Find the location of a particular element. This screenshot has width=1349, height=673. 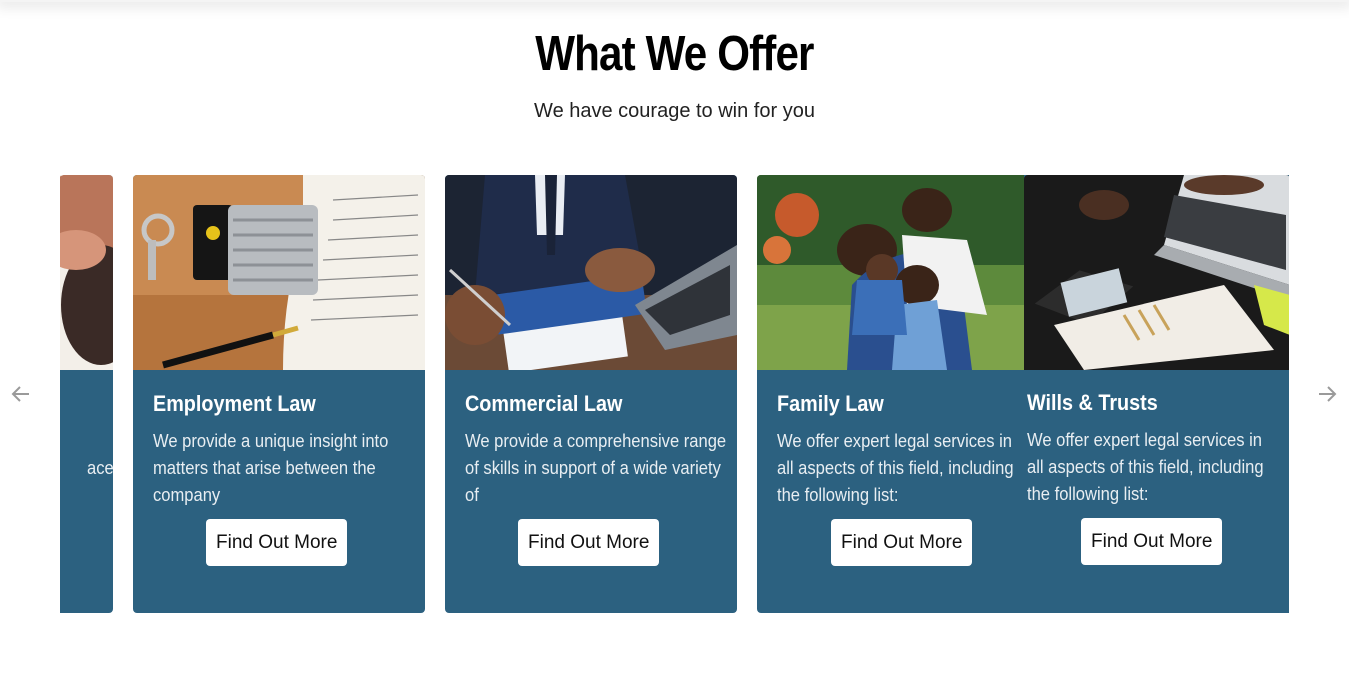

card-title: Employment Law is located at coordinates (234, 403).